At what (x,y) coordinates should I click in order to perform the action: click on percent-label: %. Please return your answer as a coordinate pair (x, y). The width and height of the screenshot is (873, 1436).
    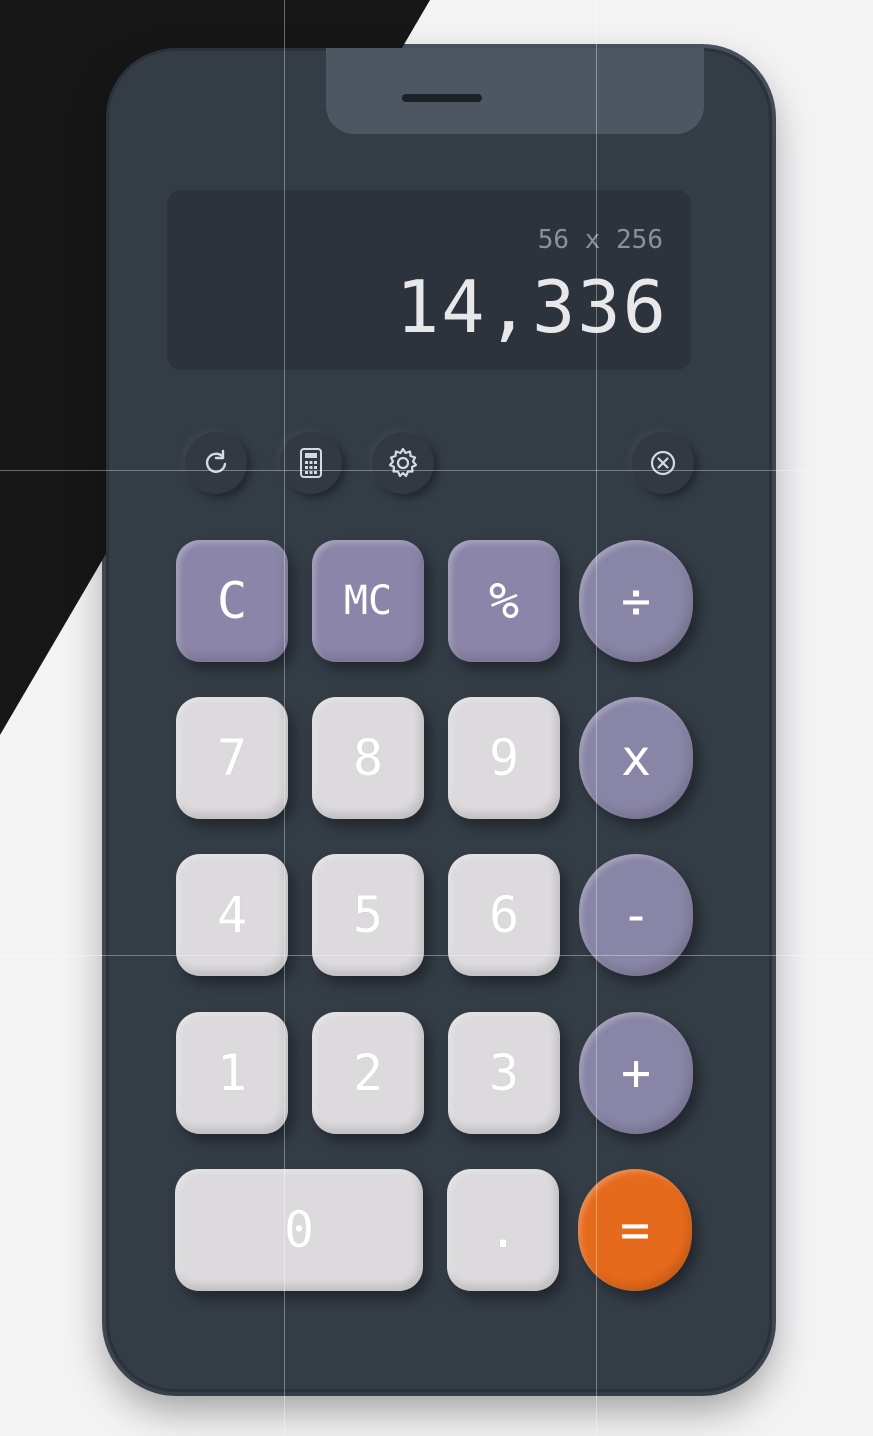
    Looking at the image, I should click on (504, 601).